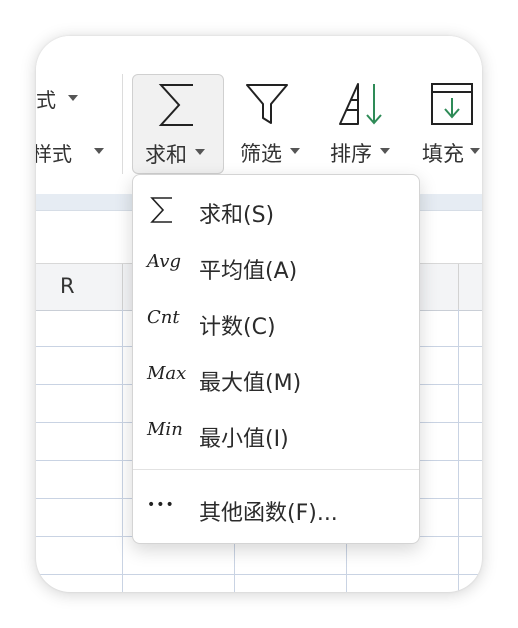 This screenshot has width=518, height=628. What do you see at coordinates (165, 429) in the screenshot?
I see `min-icon: Min` at bounding box center [165, 429].